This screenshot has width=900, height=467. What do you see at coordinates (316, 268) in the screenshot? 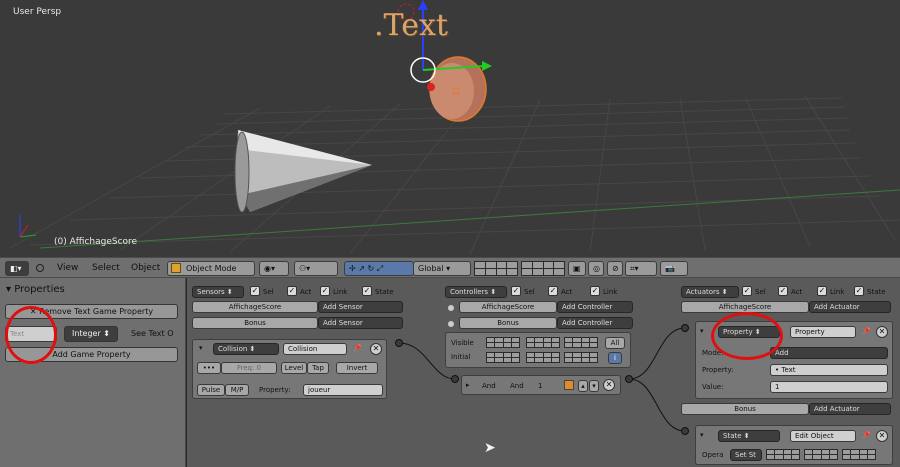
I see `pivot-dropdown: ⚇▾` at bounding box center [316, 268].